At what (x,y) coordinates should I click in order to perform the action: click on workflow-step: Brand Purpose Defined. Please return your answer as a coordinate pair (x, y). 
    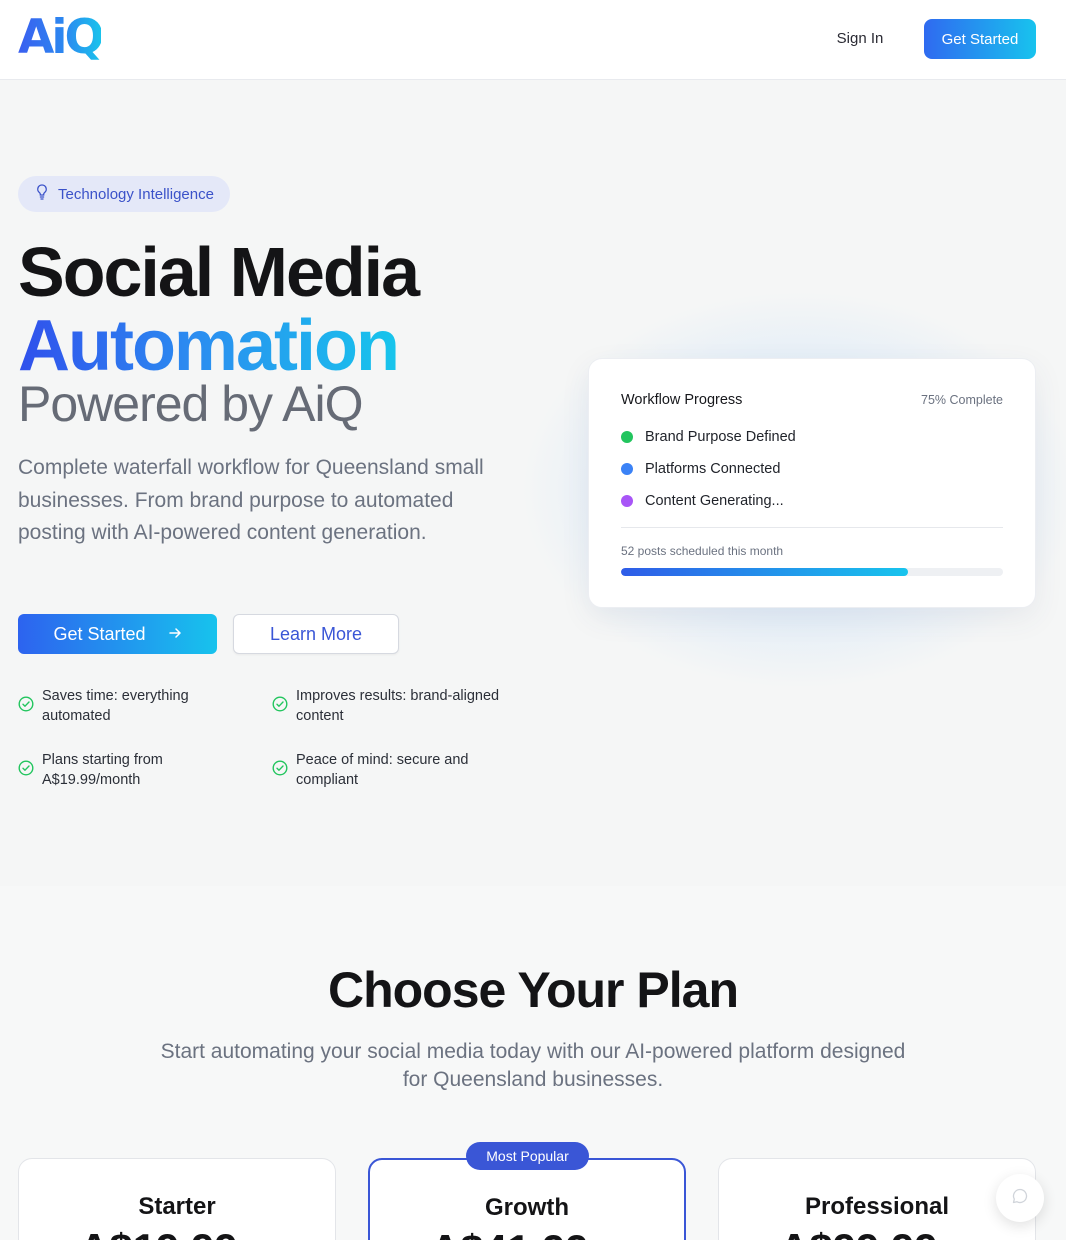
    Looking at the image, I should click on (708, 437).